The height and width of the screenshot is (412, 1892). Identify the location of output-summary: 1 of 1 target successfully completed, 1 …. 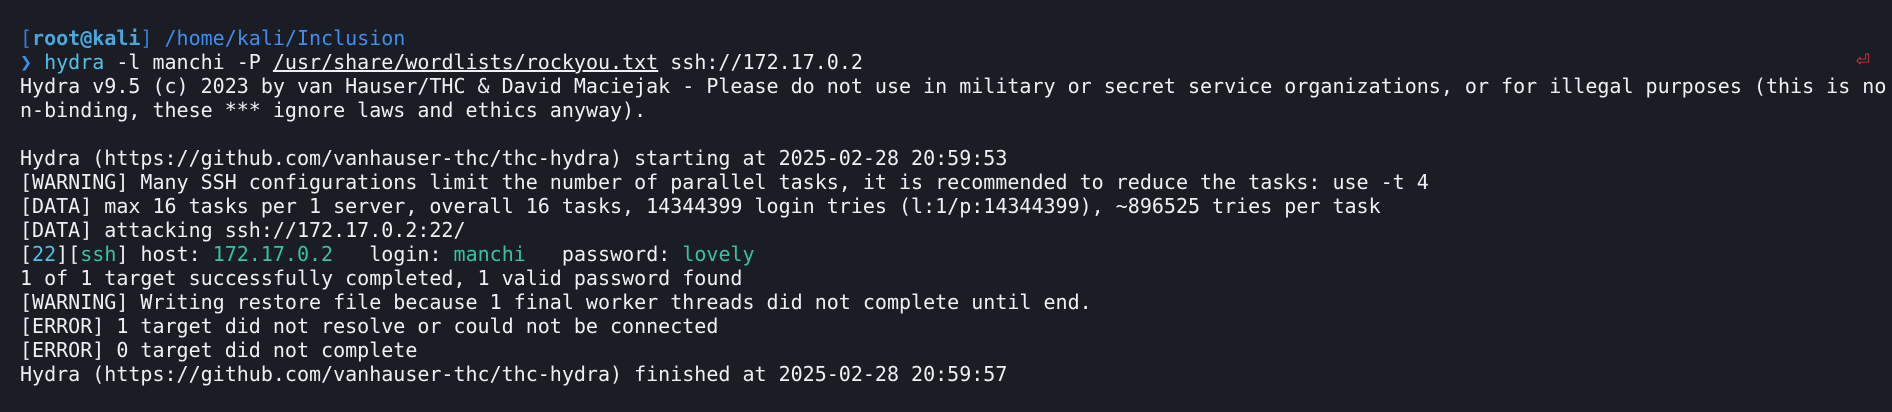
(381, 278).